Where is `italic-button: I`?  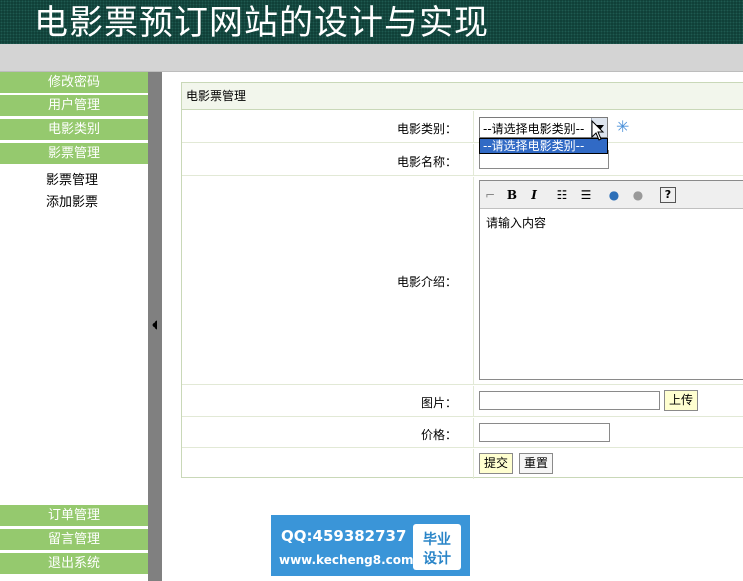 italic-button: I is located at coordinates (534, 195).